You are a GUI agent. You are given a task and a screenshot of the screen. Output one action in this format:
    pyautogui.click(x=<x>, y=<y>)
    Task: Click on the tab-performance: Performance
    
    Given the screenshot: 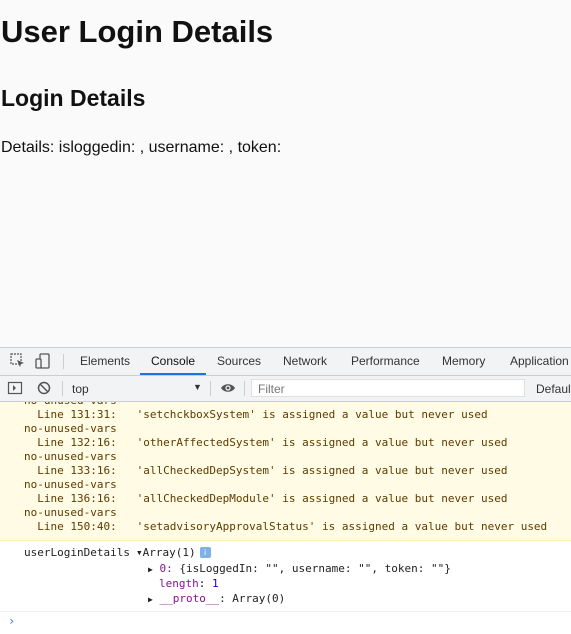 What is the action you would take?
    pyautogui.click(x=385, y=361)
    